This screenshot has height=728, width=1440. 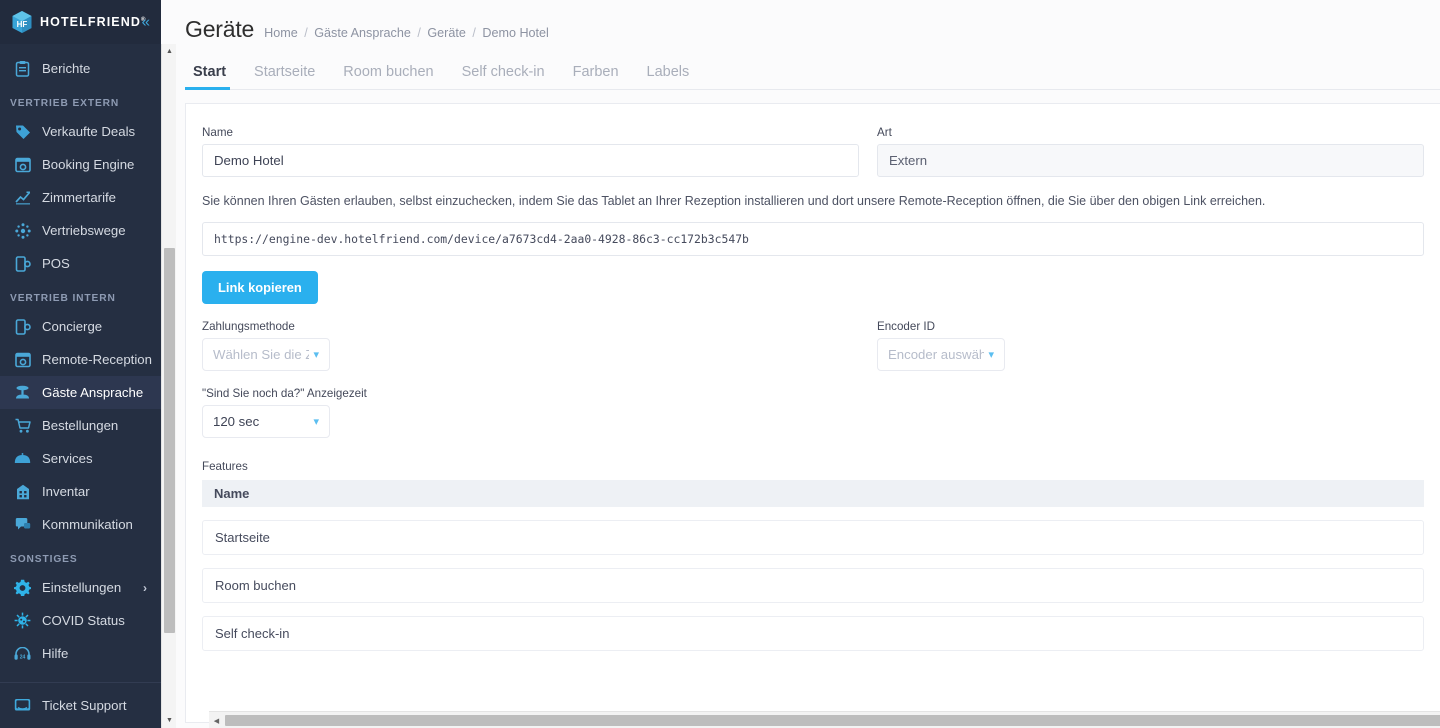 I want to click on sidebar-item-services: Services, so click(x=80, y=458).